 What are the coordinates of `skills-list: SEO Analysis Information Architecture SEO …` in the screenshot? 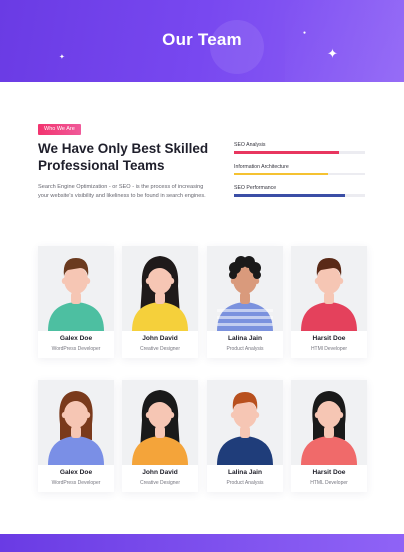 It's located at (299, 174).